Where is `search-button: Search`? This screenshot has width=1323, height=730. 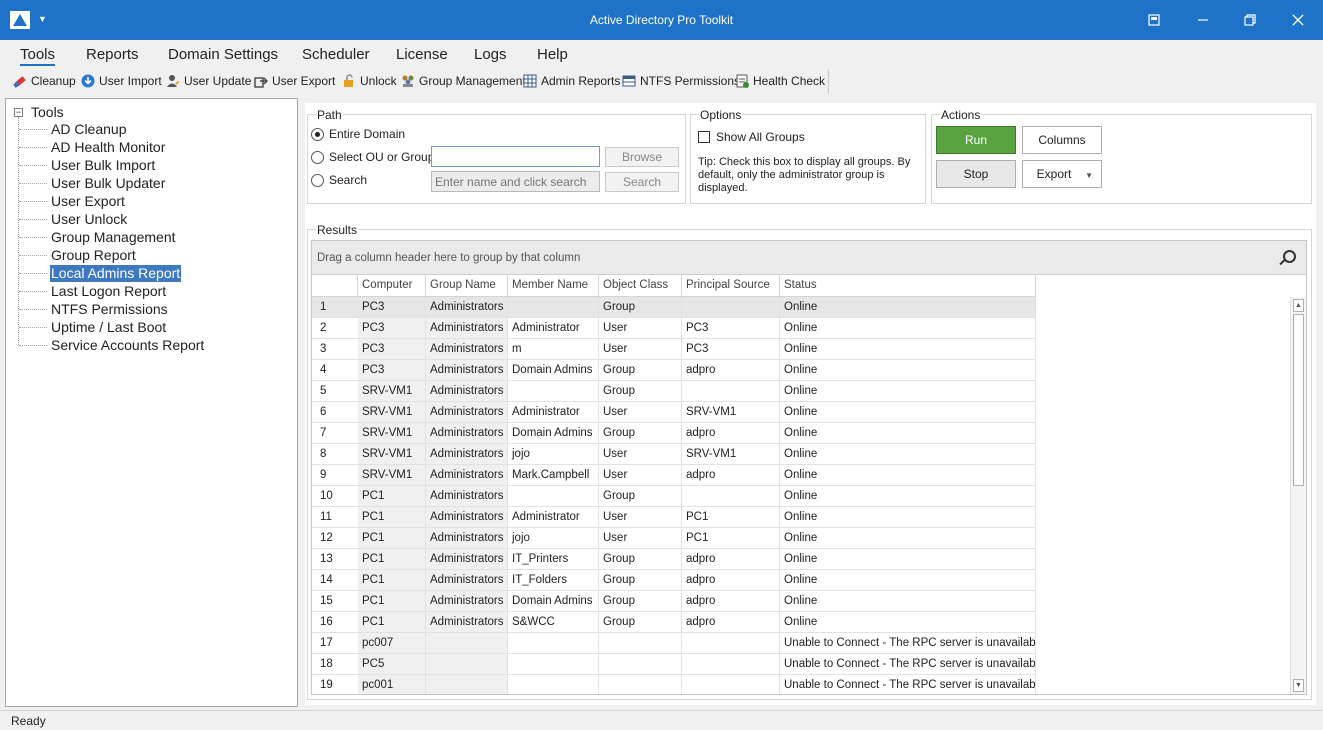 search-button: Search is located at coordinates (642, 182).